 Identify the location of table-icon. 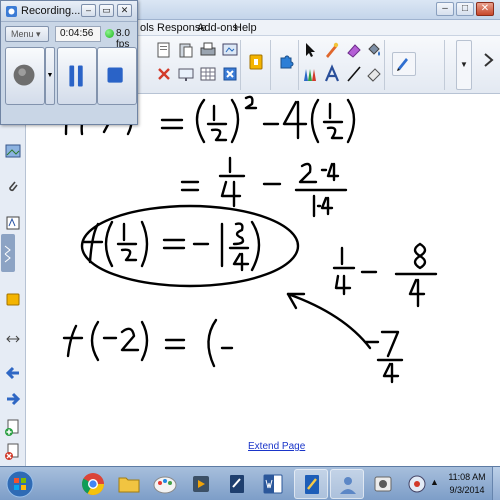
(208, 74).